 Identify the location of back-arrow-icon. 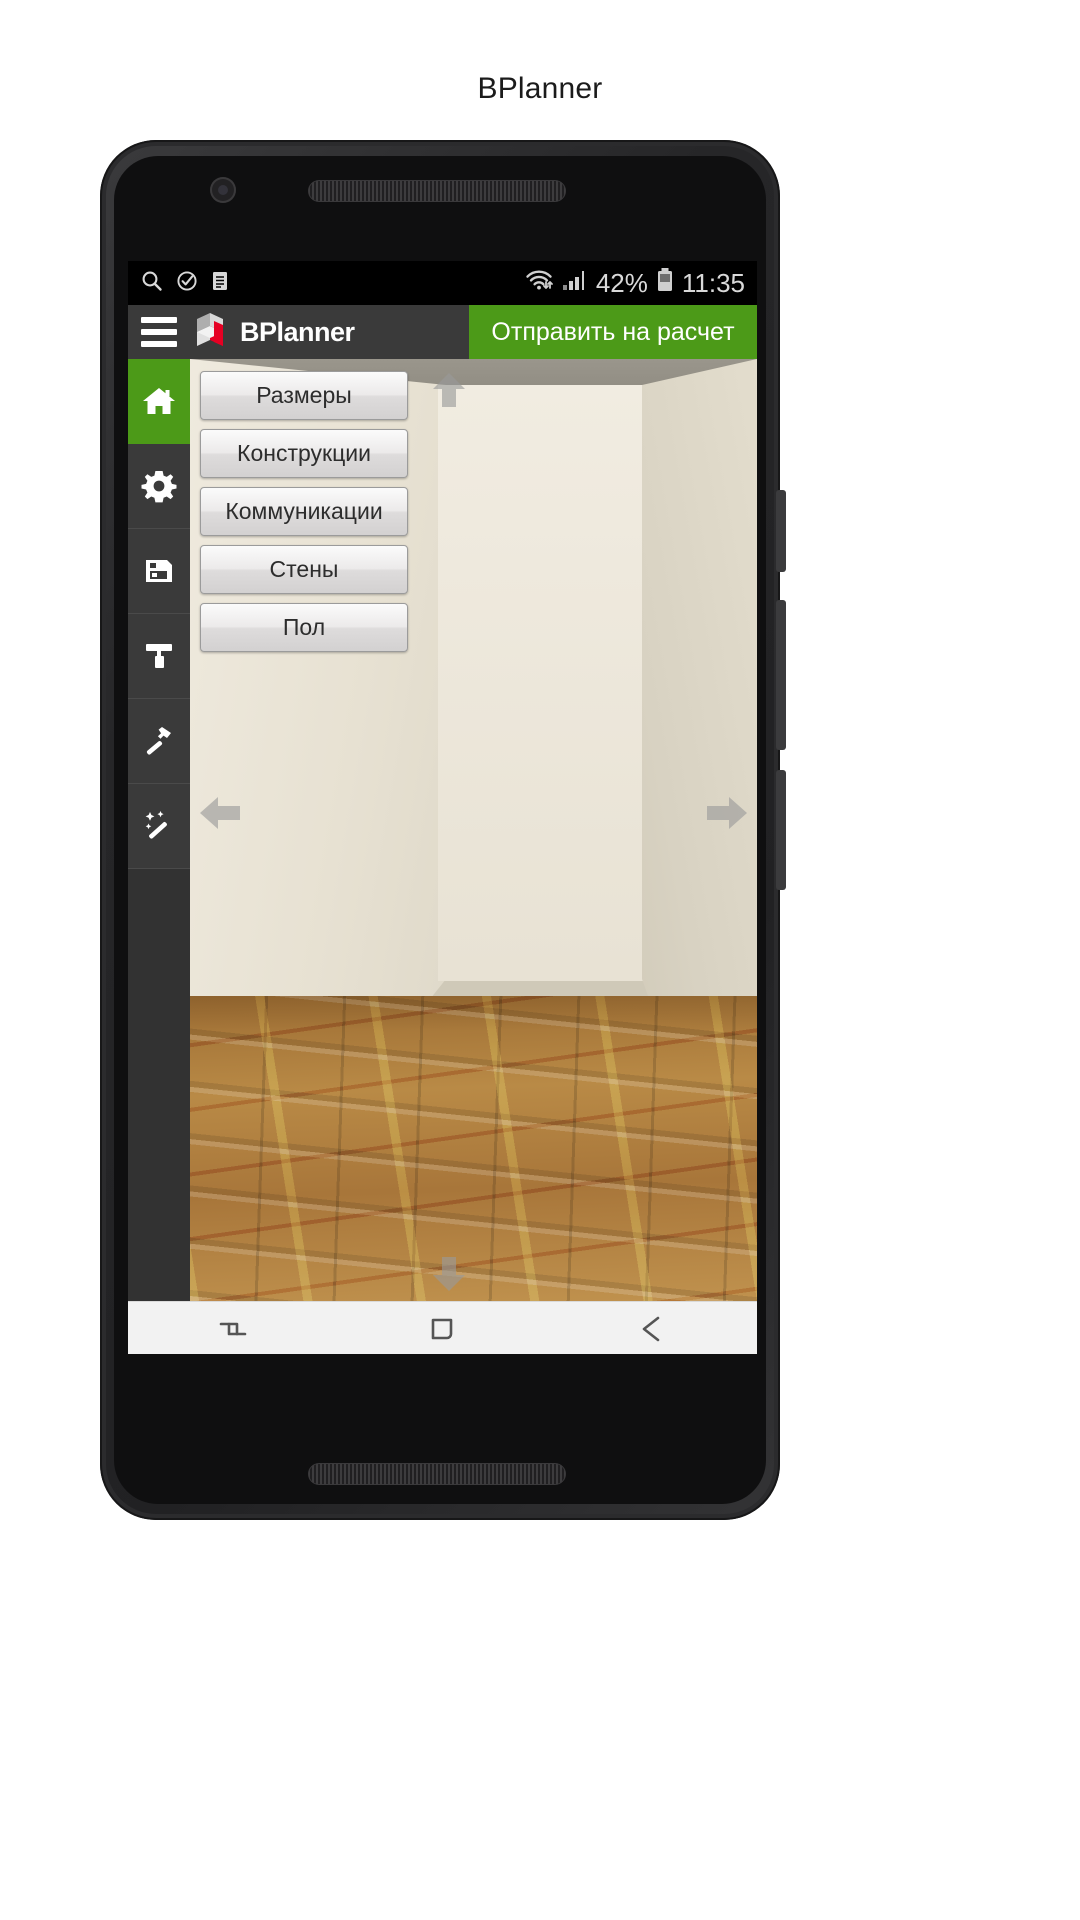
(652, 1329).